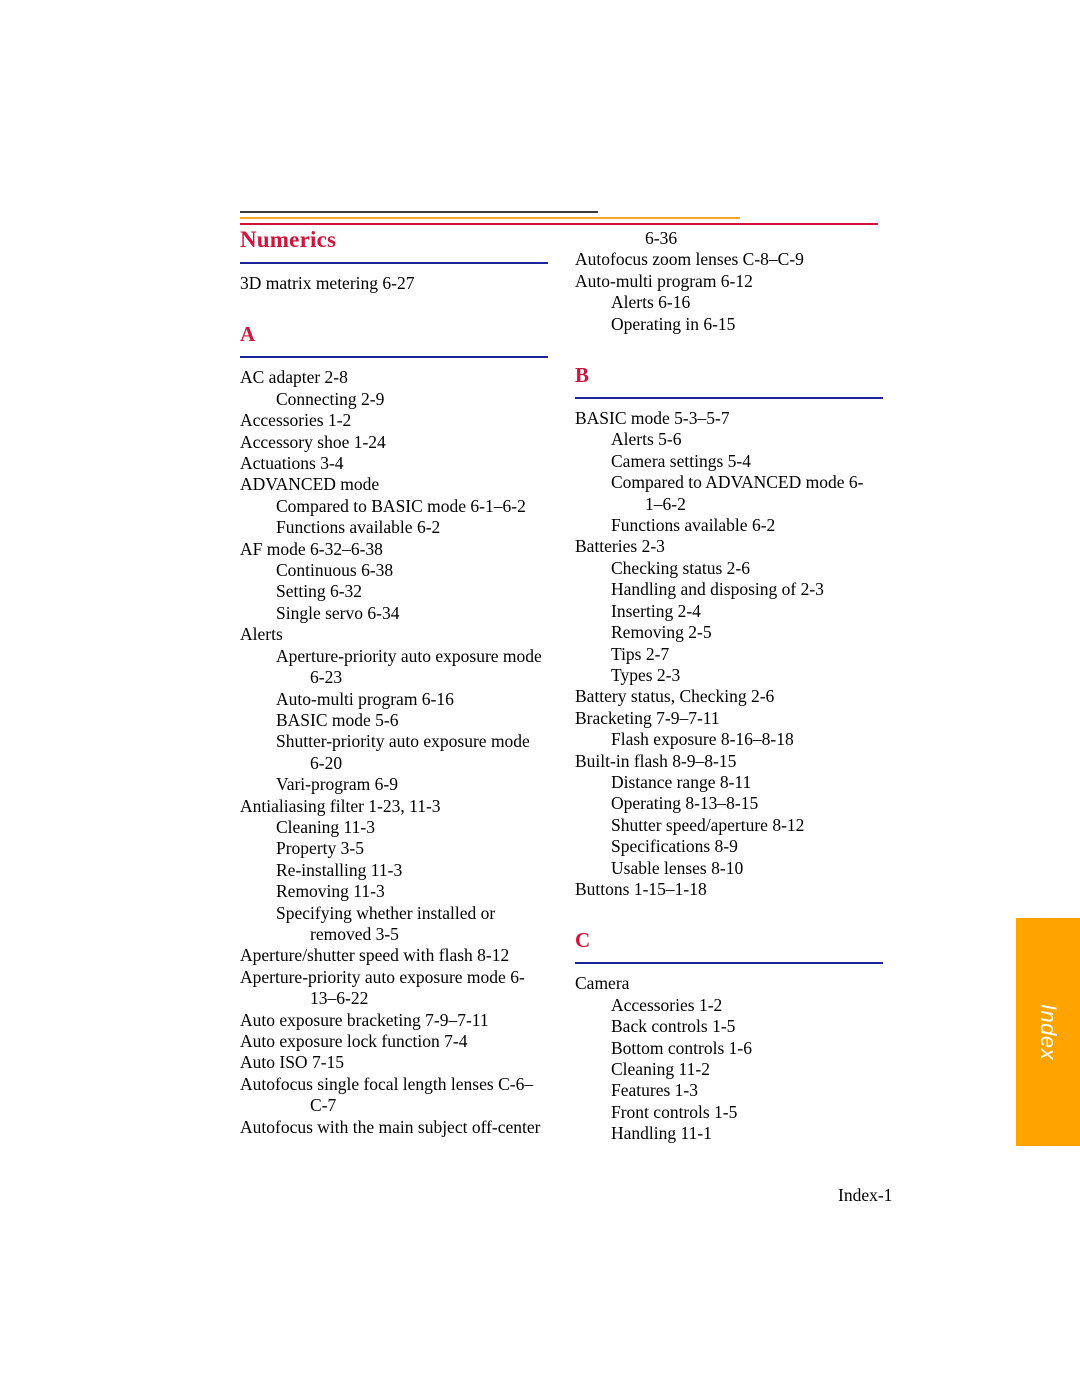 Image resolution: width=1080 pixels, height=1397 pixels. Describe the element at coordinates (674, 846) in the screenshot. I see `index-entry: Specifications 8-9` at that location.